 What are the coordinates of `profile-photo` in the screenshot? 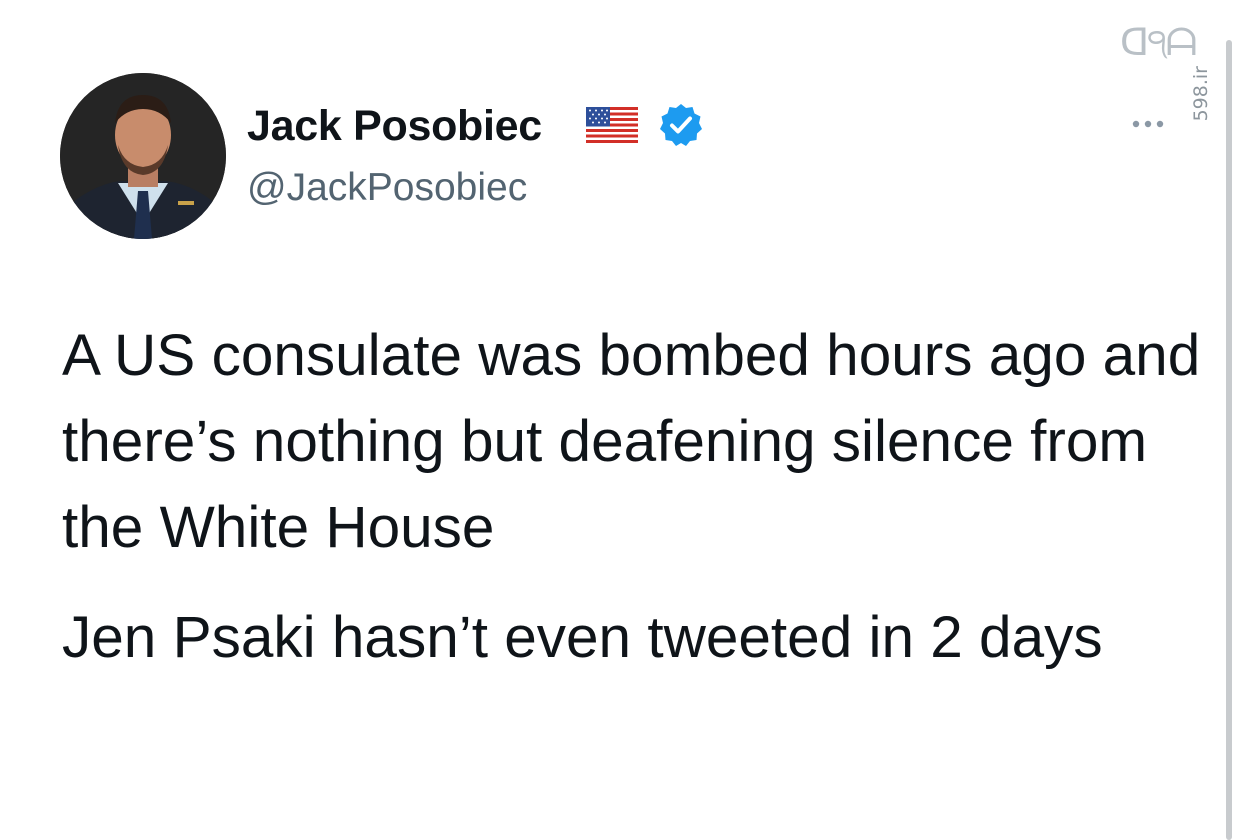 It's located at (143, 156).